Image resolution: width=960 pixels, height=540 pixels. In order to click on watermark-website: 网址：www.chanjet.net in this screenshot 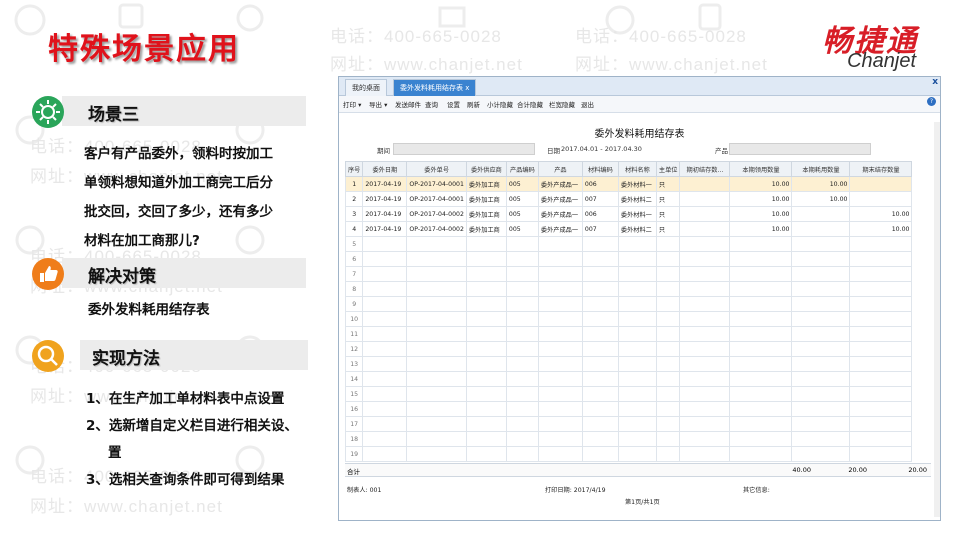, I will do `click(126, 506)`.